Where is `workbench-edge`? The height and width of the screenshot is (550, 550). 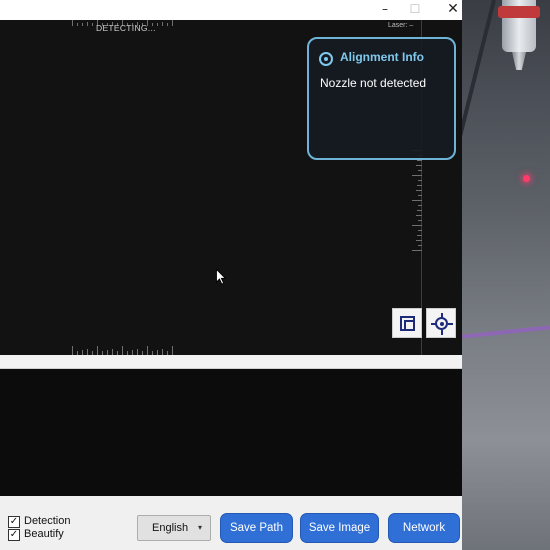 workbench-edge is located at coordinates (506, 332).